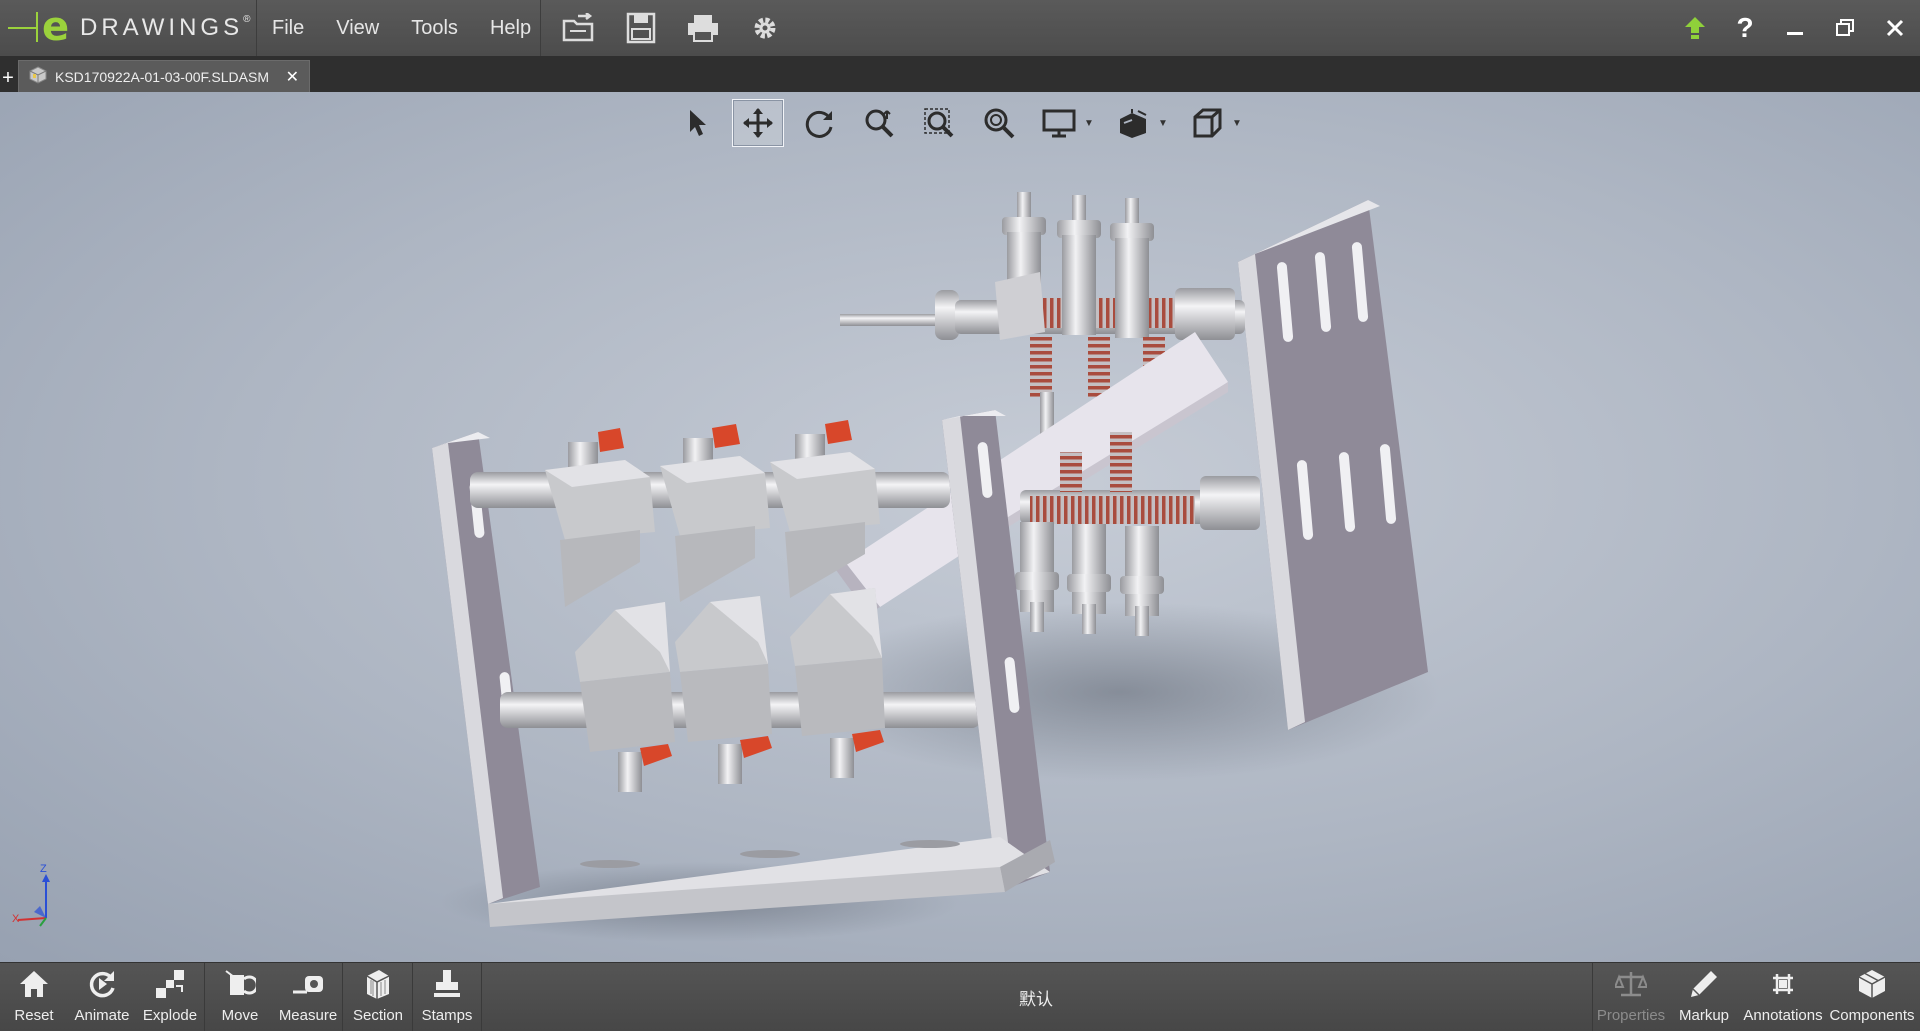 The height and width of the screenshot is (1031, 1920). I want to click on animate-button: Animate, so click(102, 997).